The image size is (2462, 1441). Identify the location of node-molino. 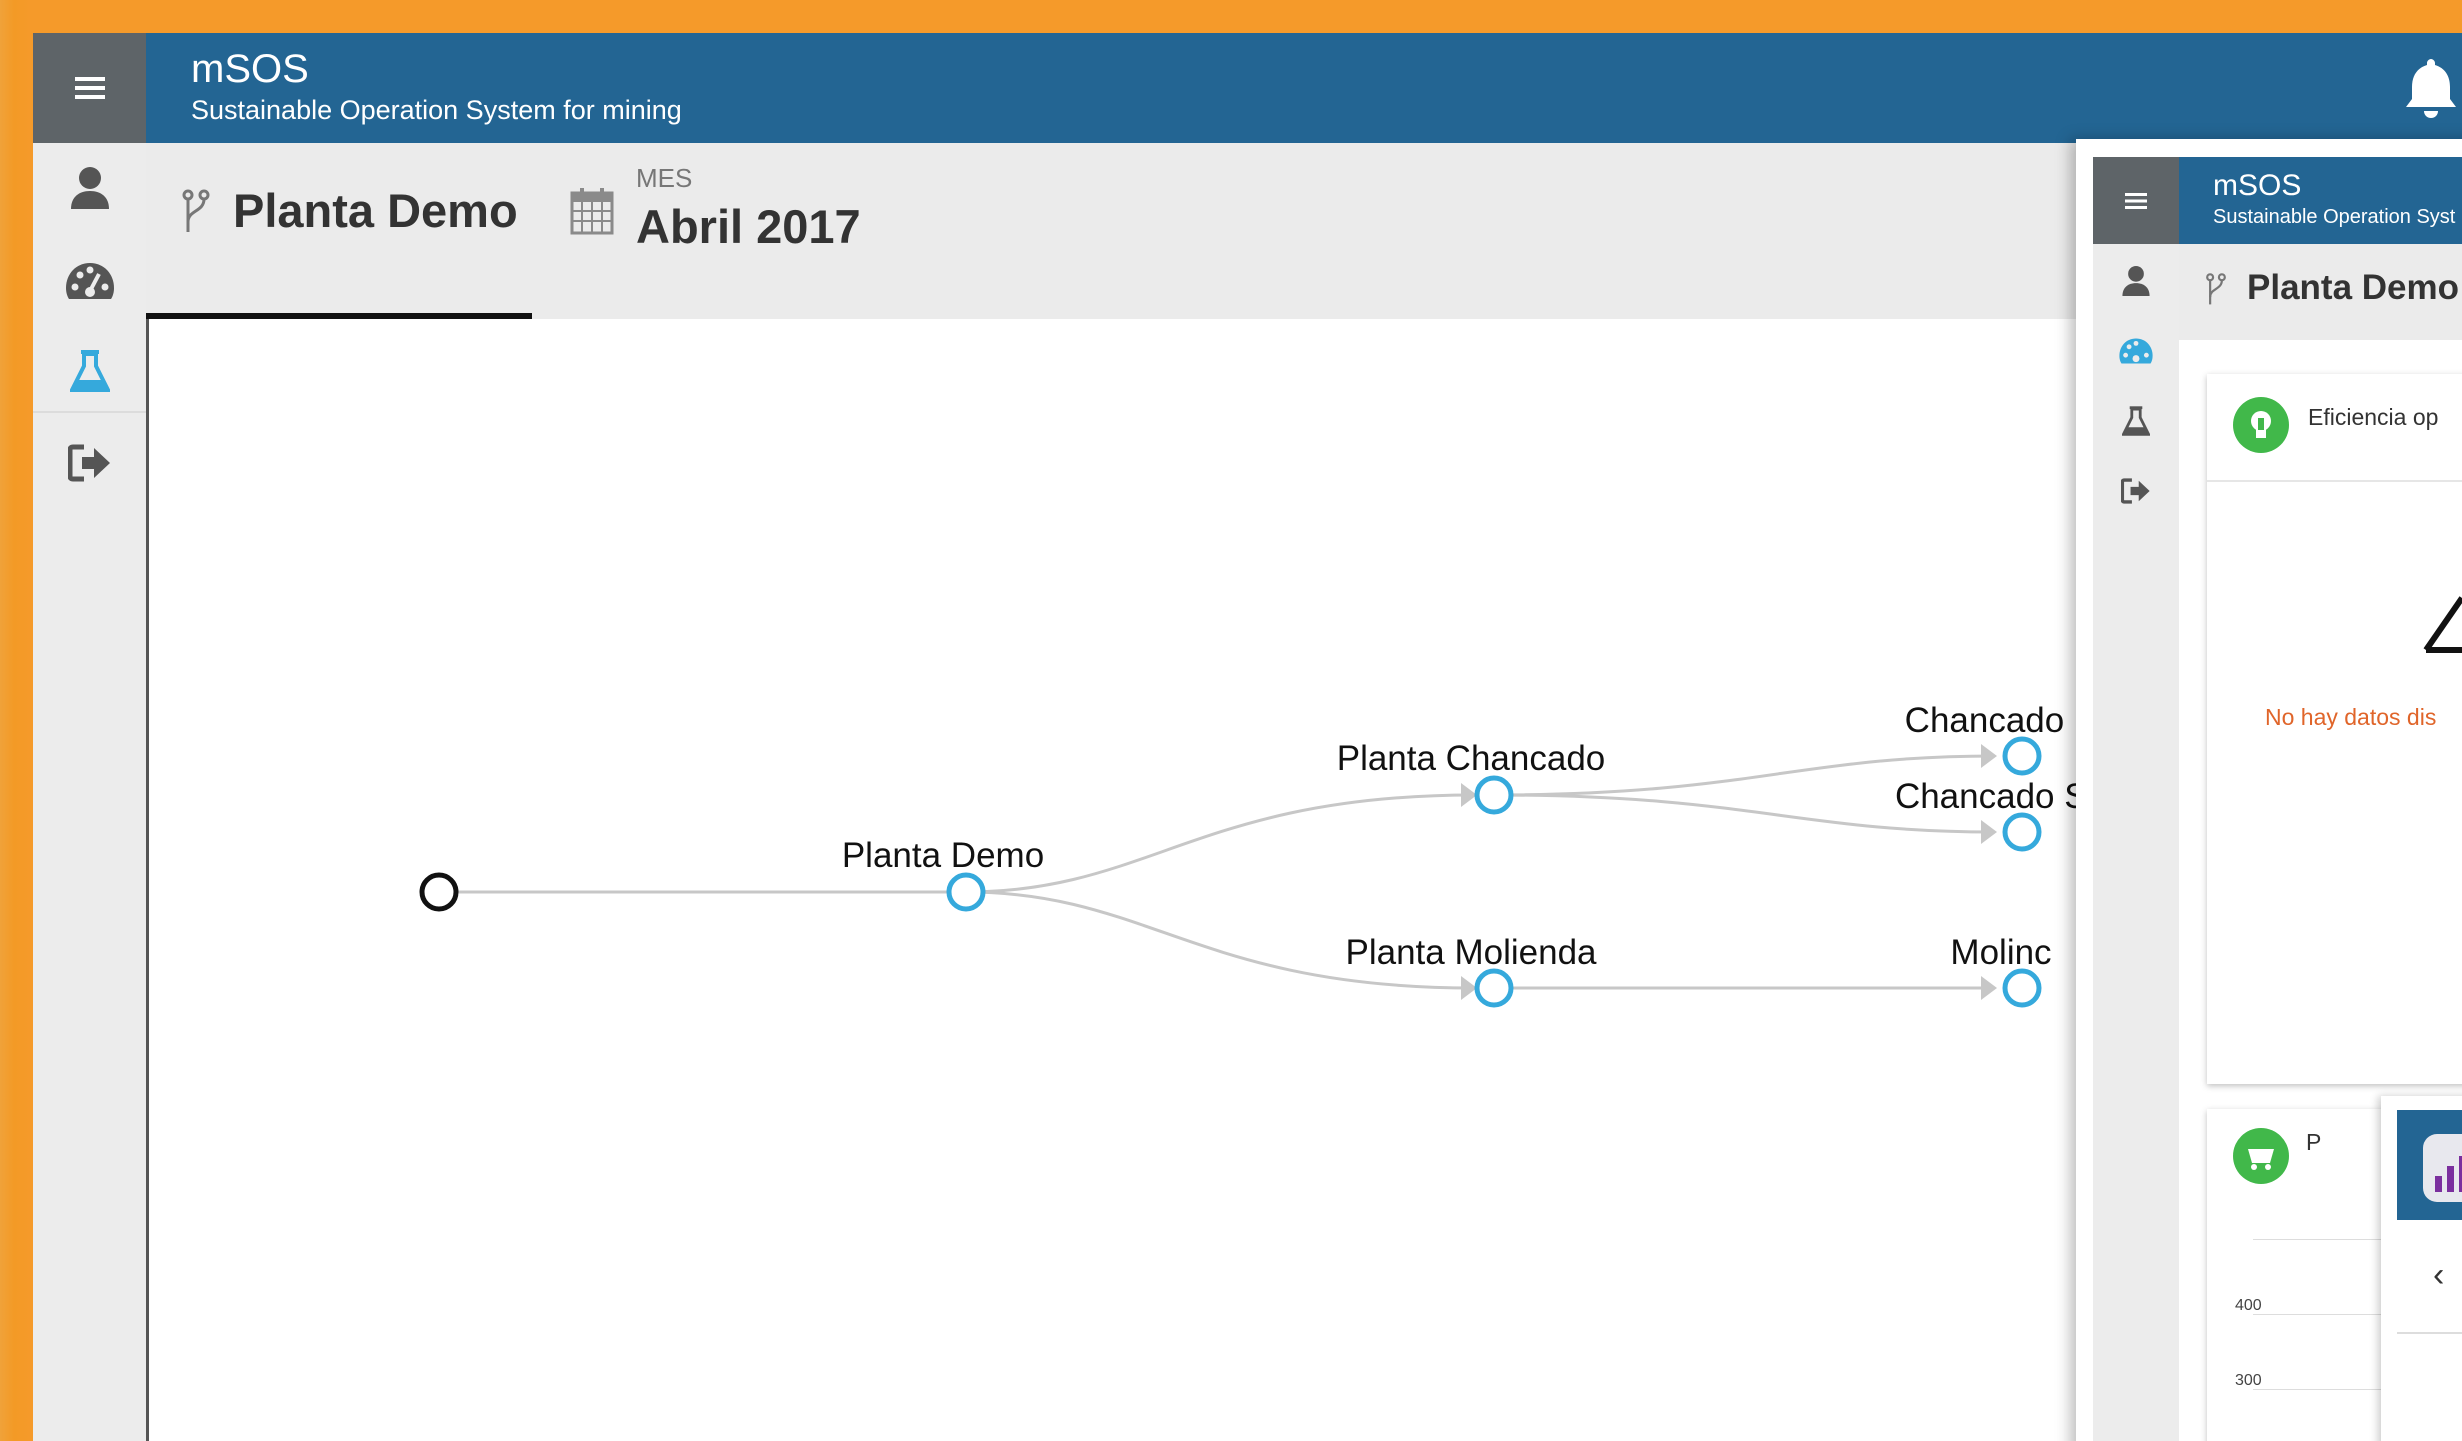
(2022, 988).